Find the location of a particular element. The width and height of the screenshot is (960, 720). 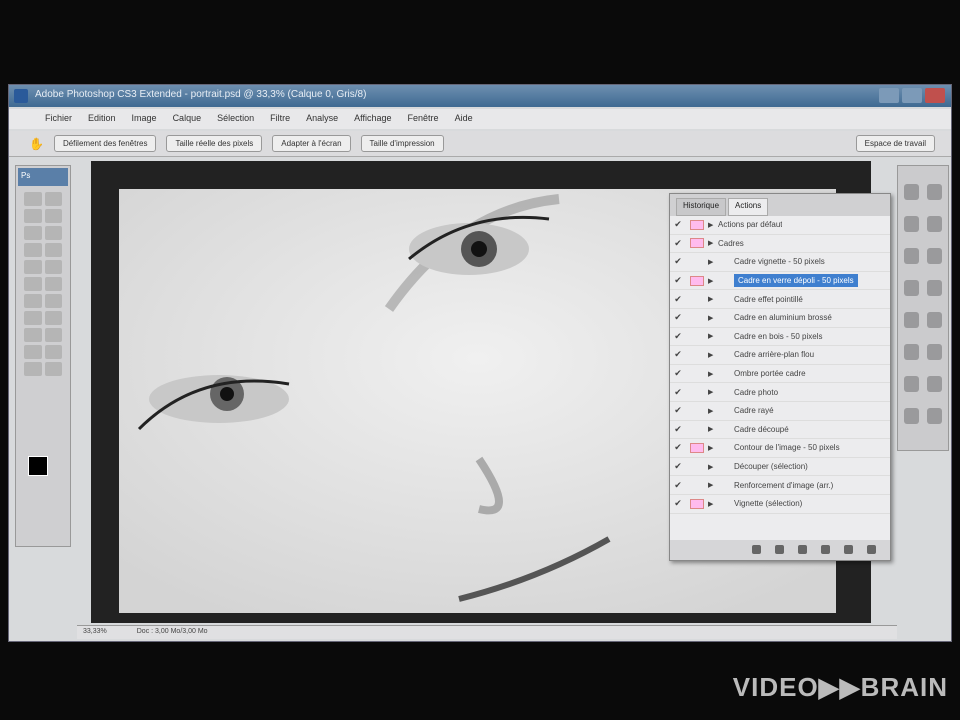

action-row: ✔ ▶ Actions par défaut is located at coordinates (780, 225).